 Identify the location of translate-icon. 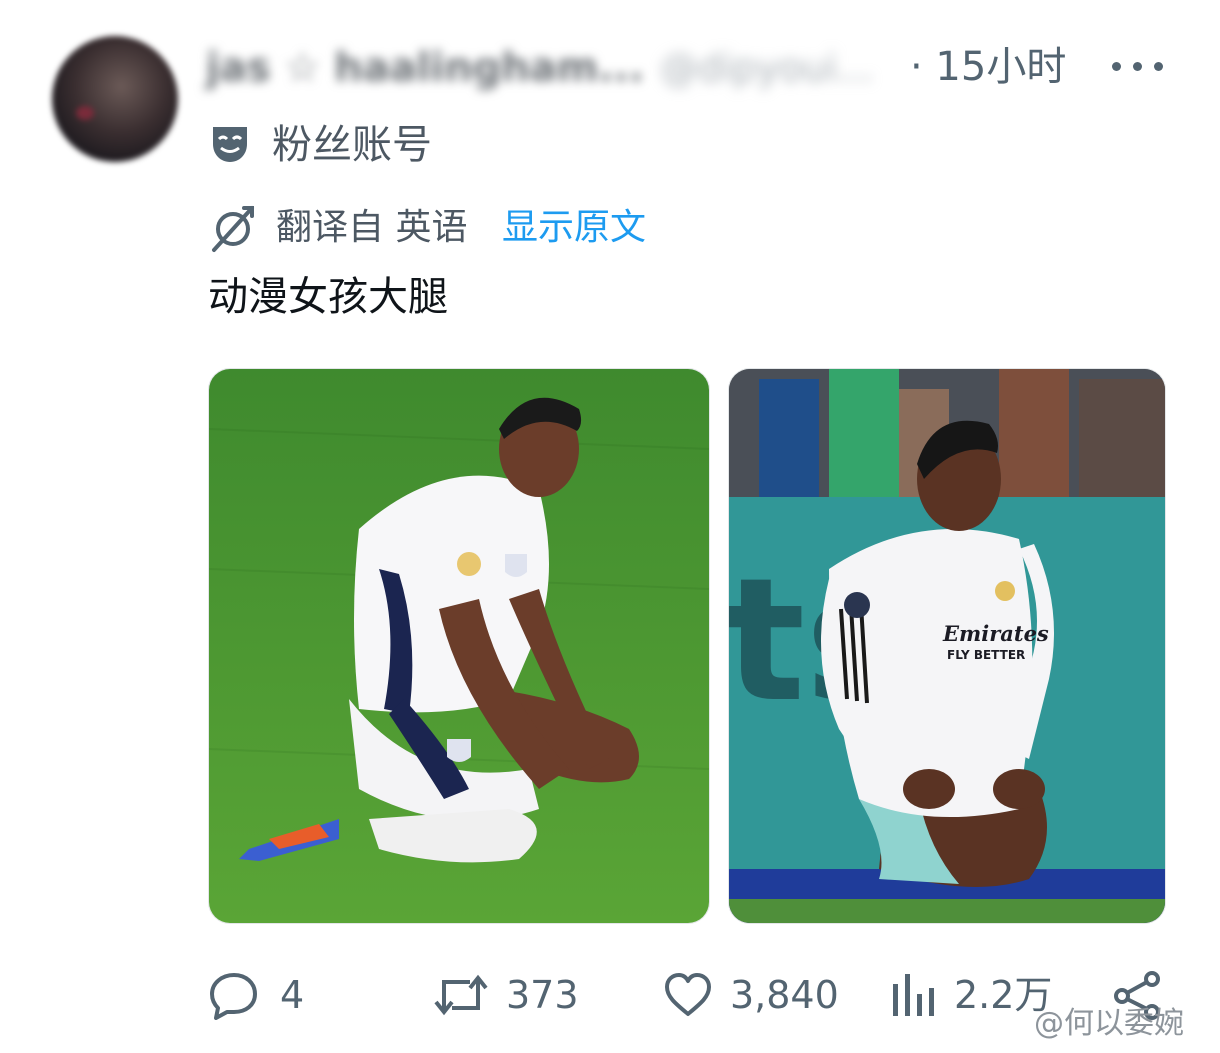
(233, 229).